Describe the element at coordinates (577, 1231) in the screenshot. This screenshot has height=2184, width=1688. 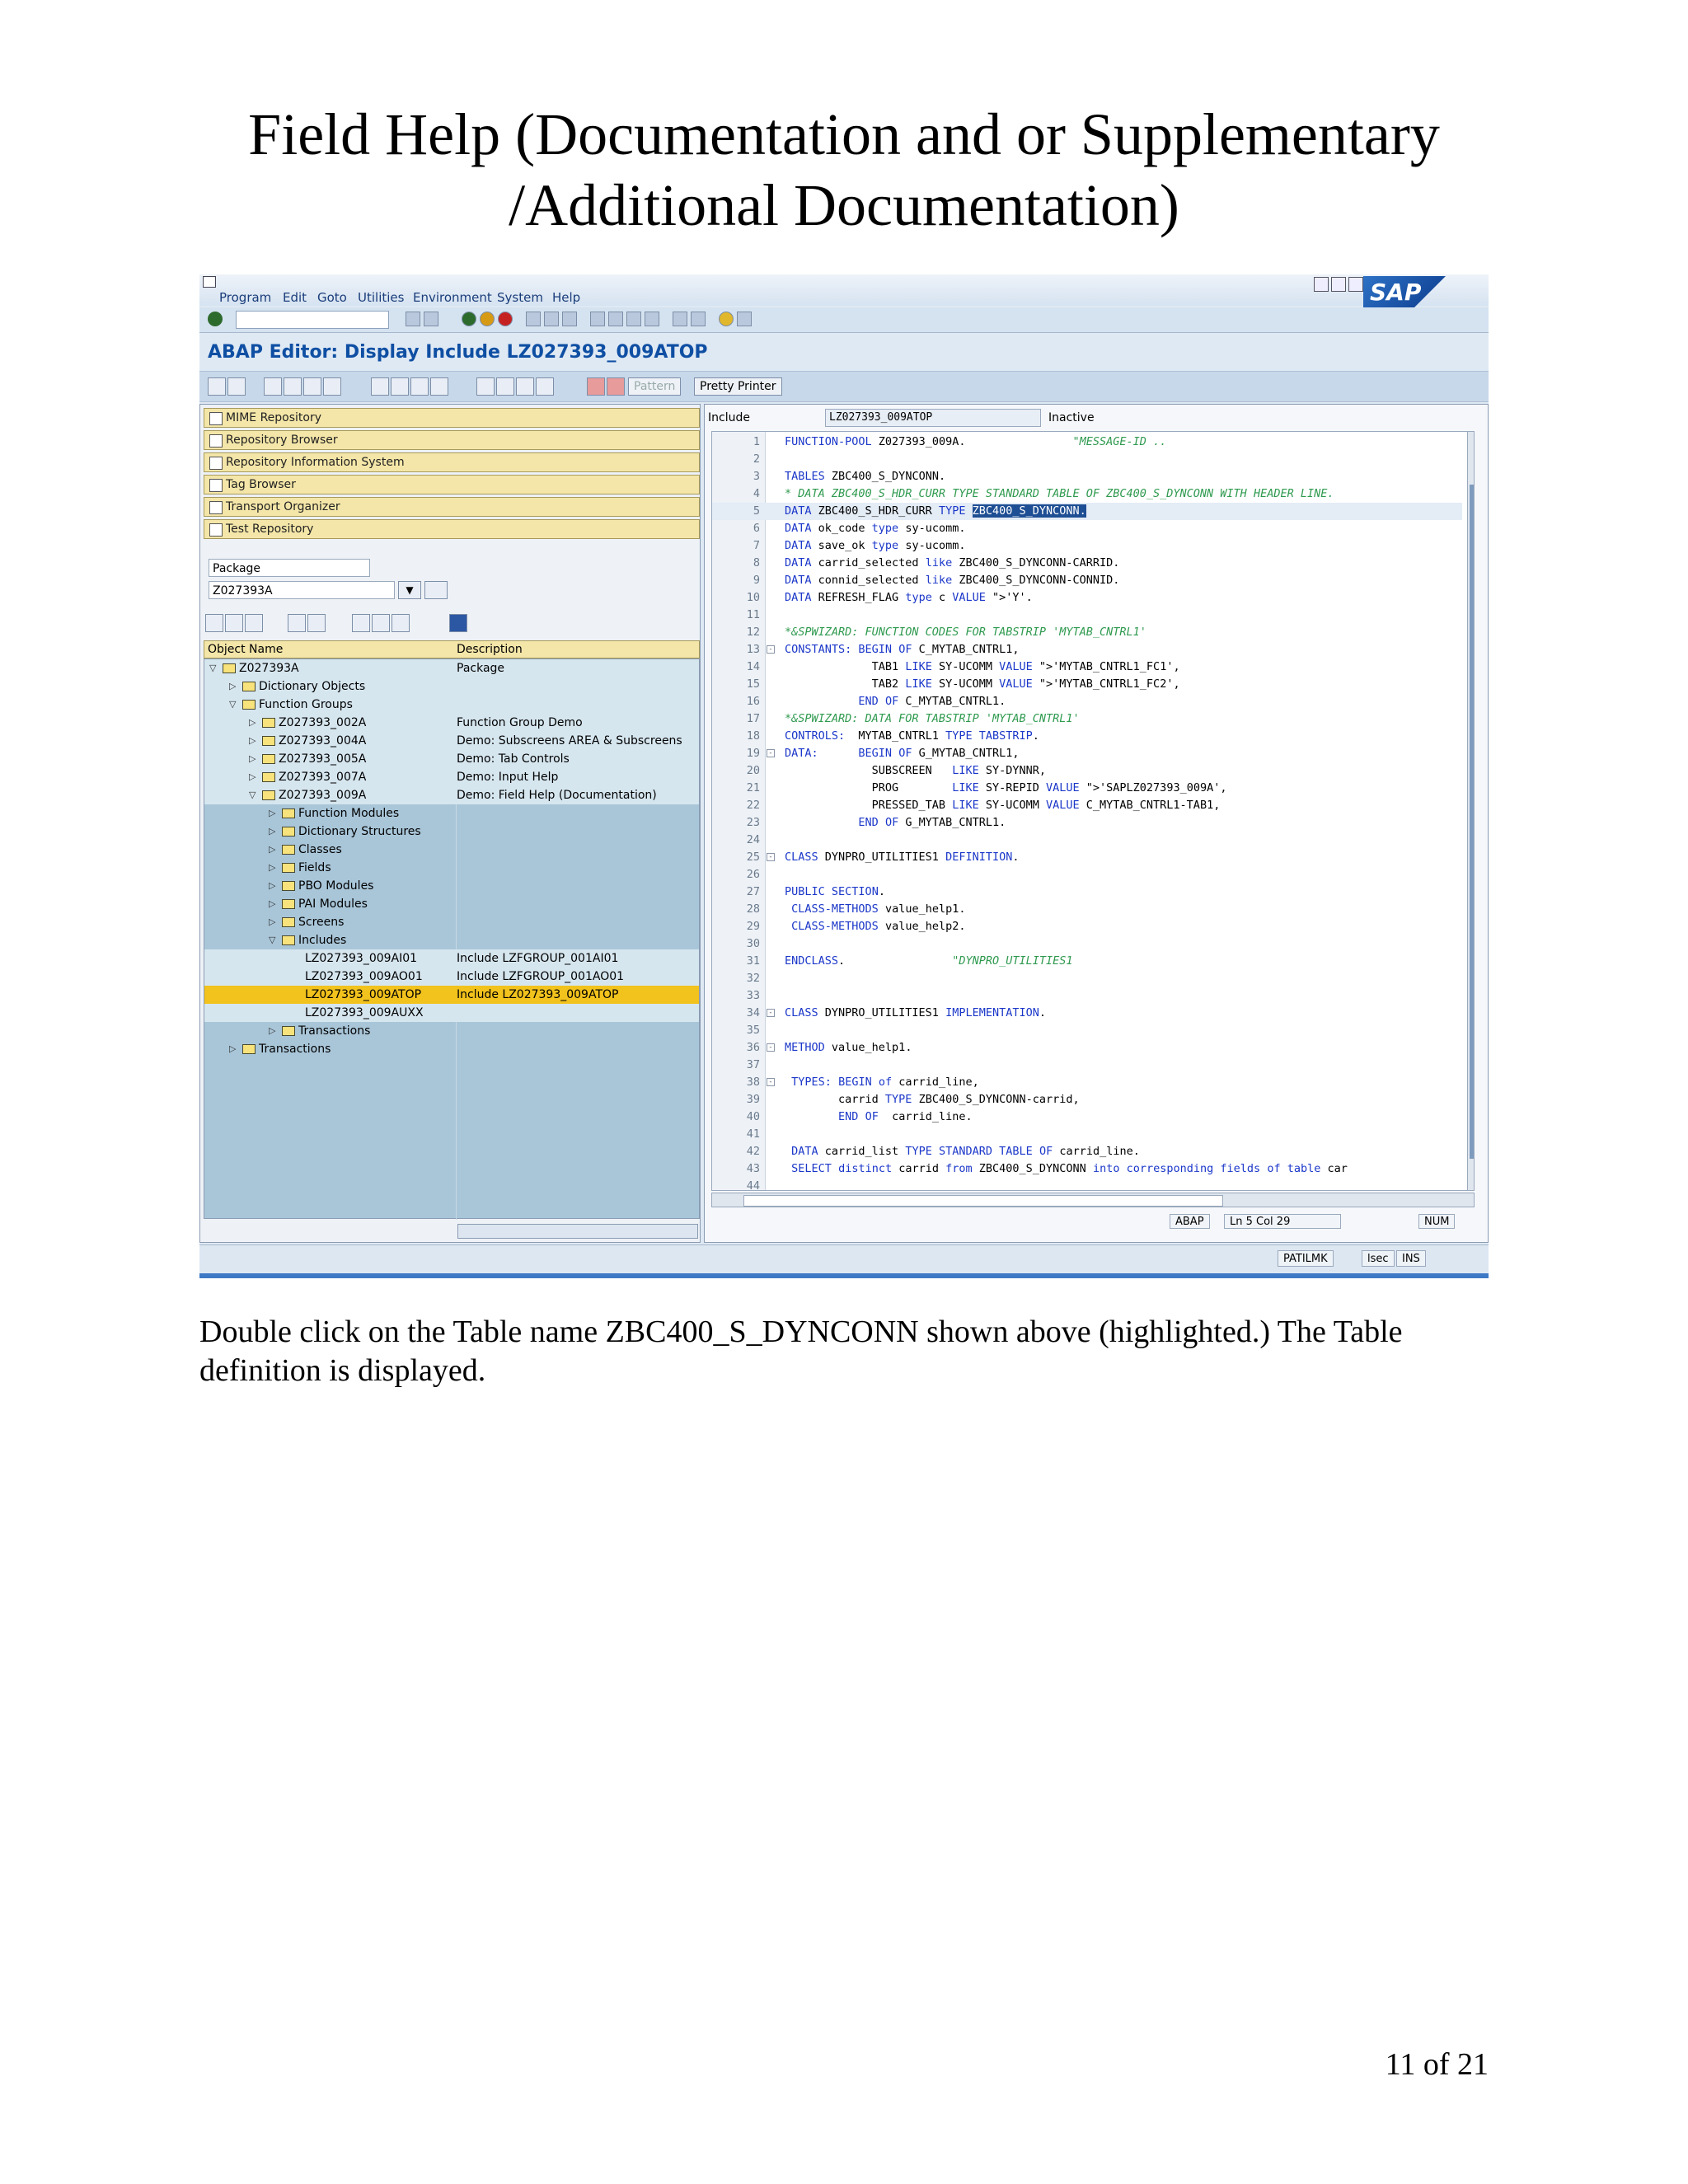
I see `tree-horizontal-scrollbar` at that location.